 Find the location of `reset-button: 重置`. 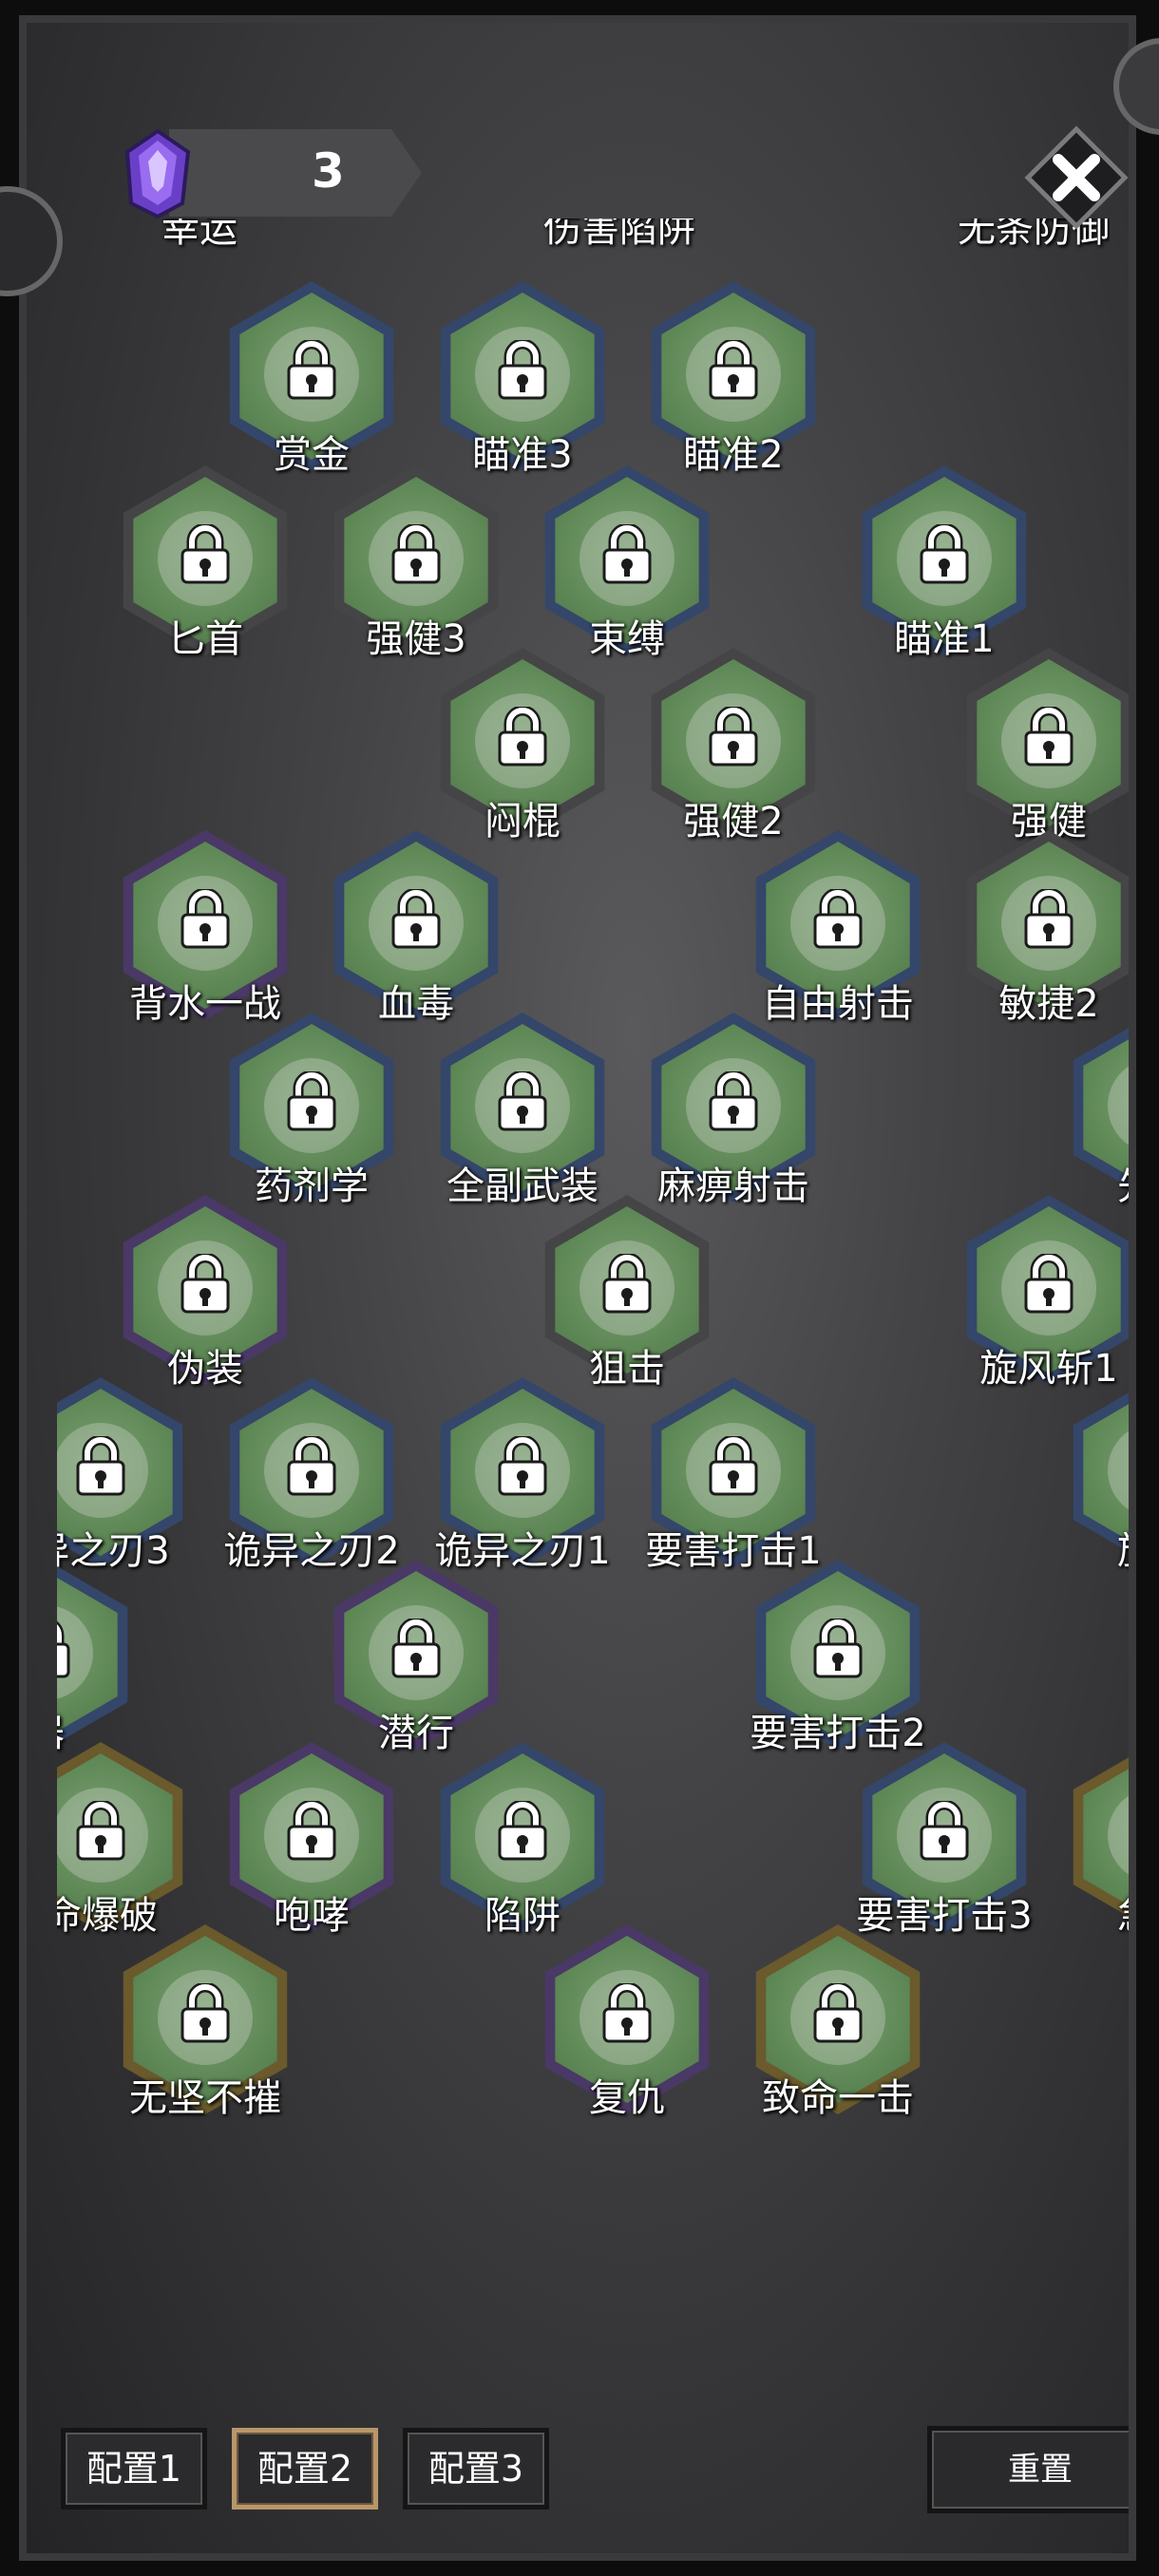

reset-button: 重置 is located at coordinates (1028, 2469).